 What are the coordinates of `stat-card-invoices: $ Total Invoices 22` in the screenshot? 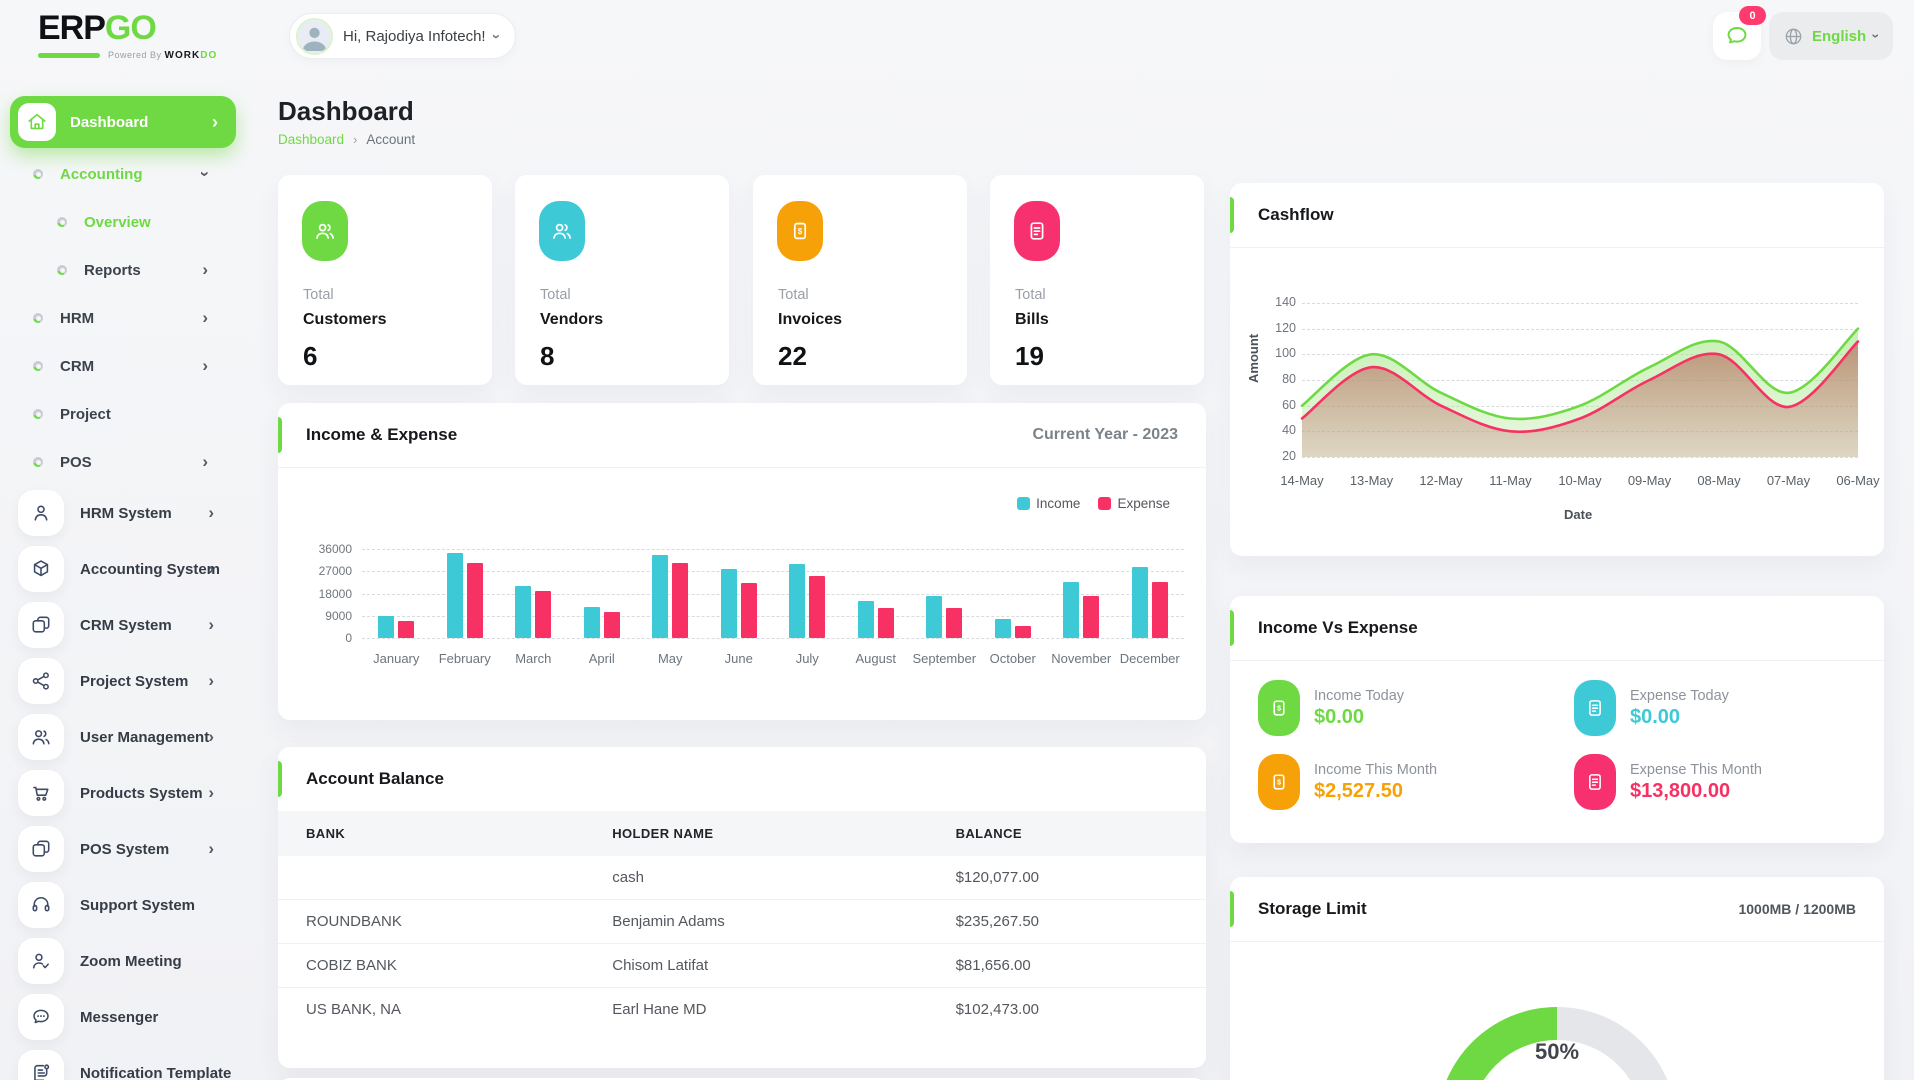 It's located at (860, 280).